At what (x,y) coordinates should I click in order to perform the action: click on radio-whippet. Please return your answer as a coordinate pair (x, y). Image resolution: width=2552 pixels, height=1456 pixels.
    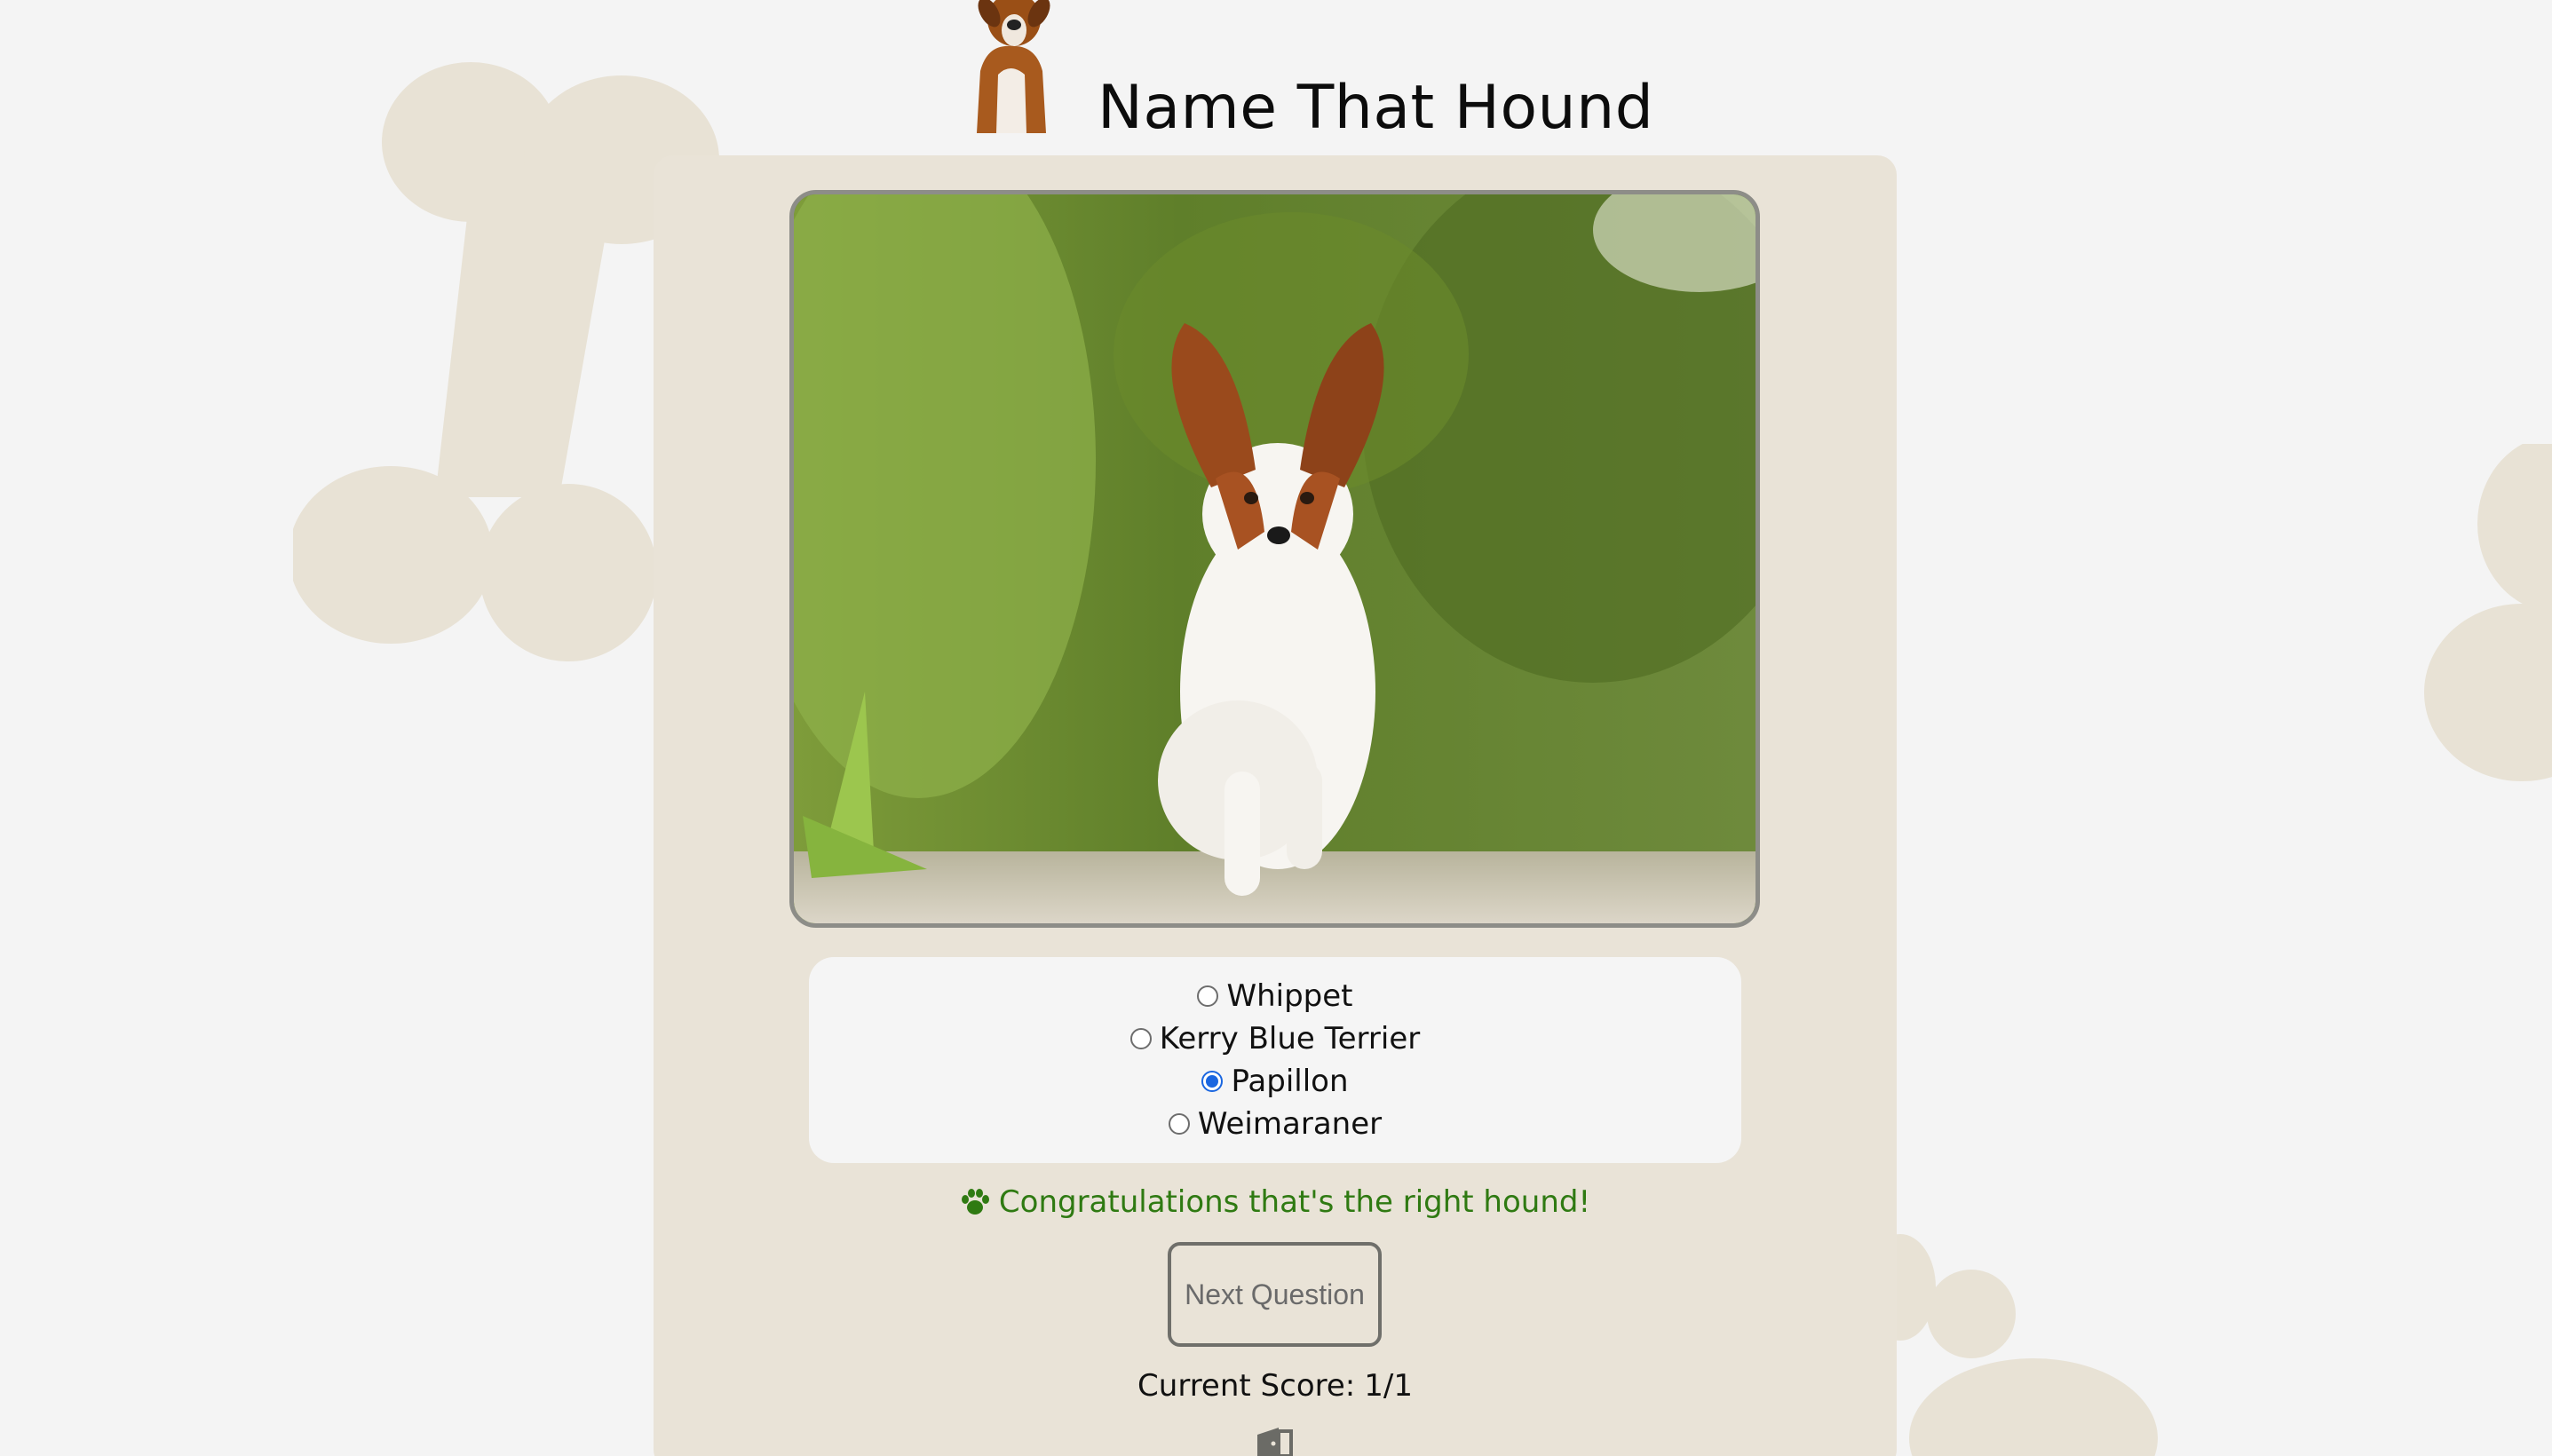
    Looking at the image, I should click on (1208, 996).